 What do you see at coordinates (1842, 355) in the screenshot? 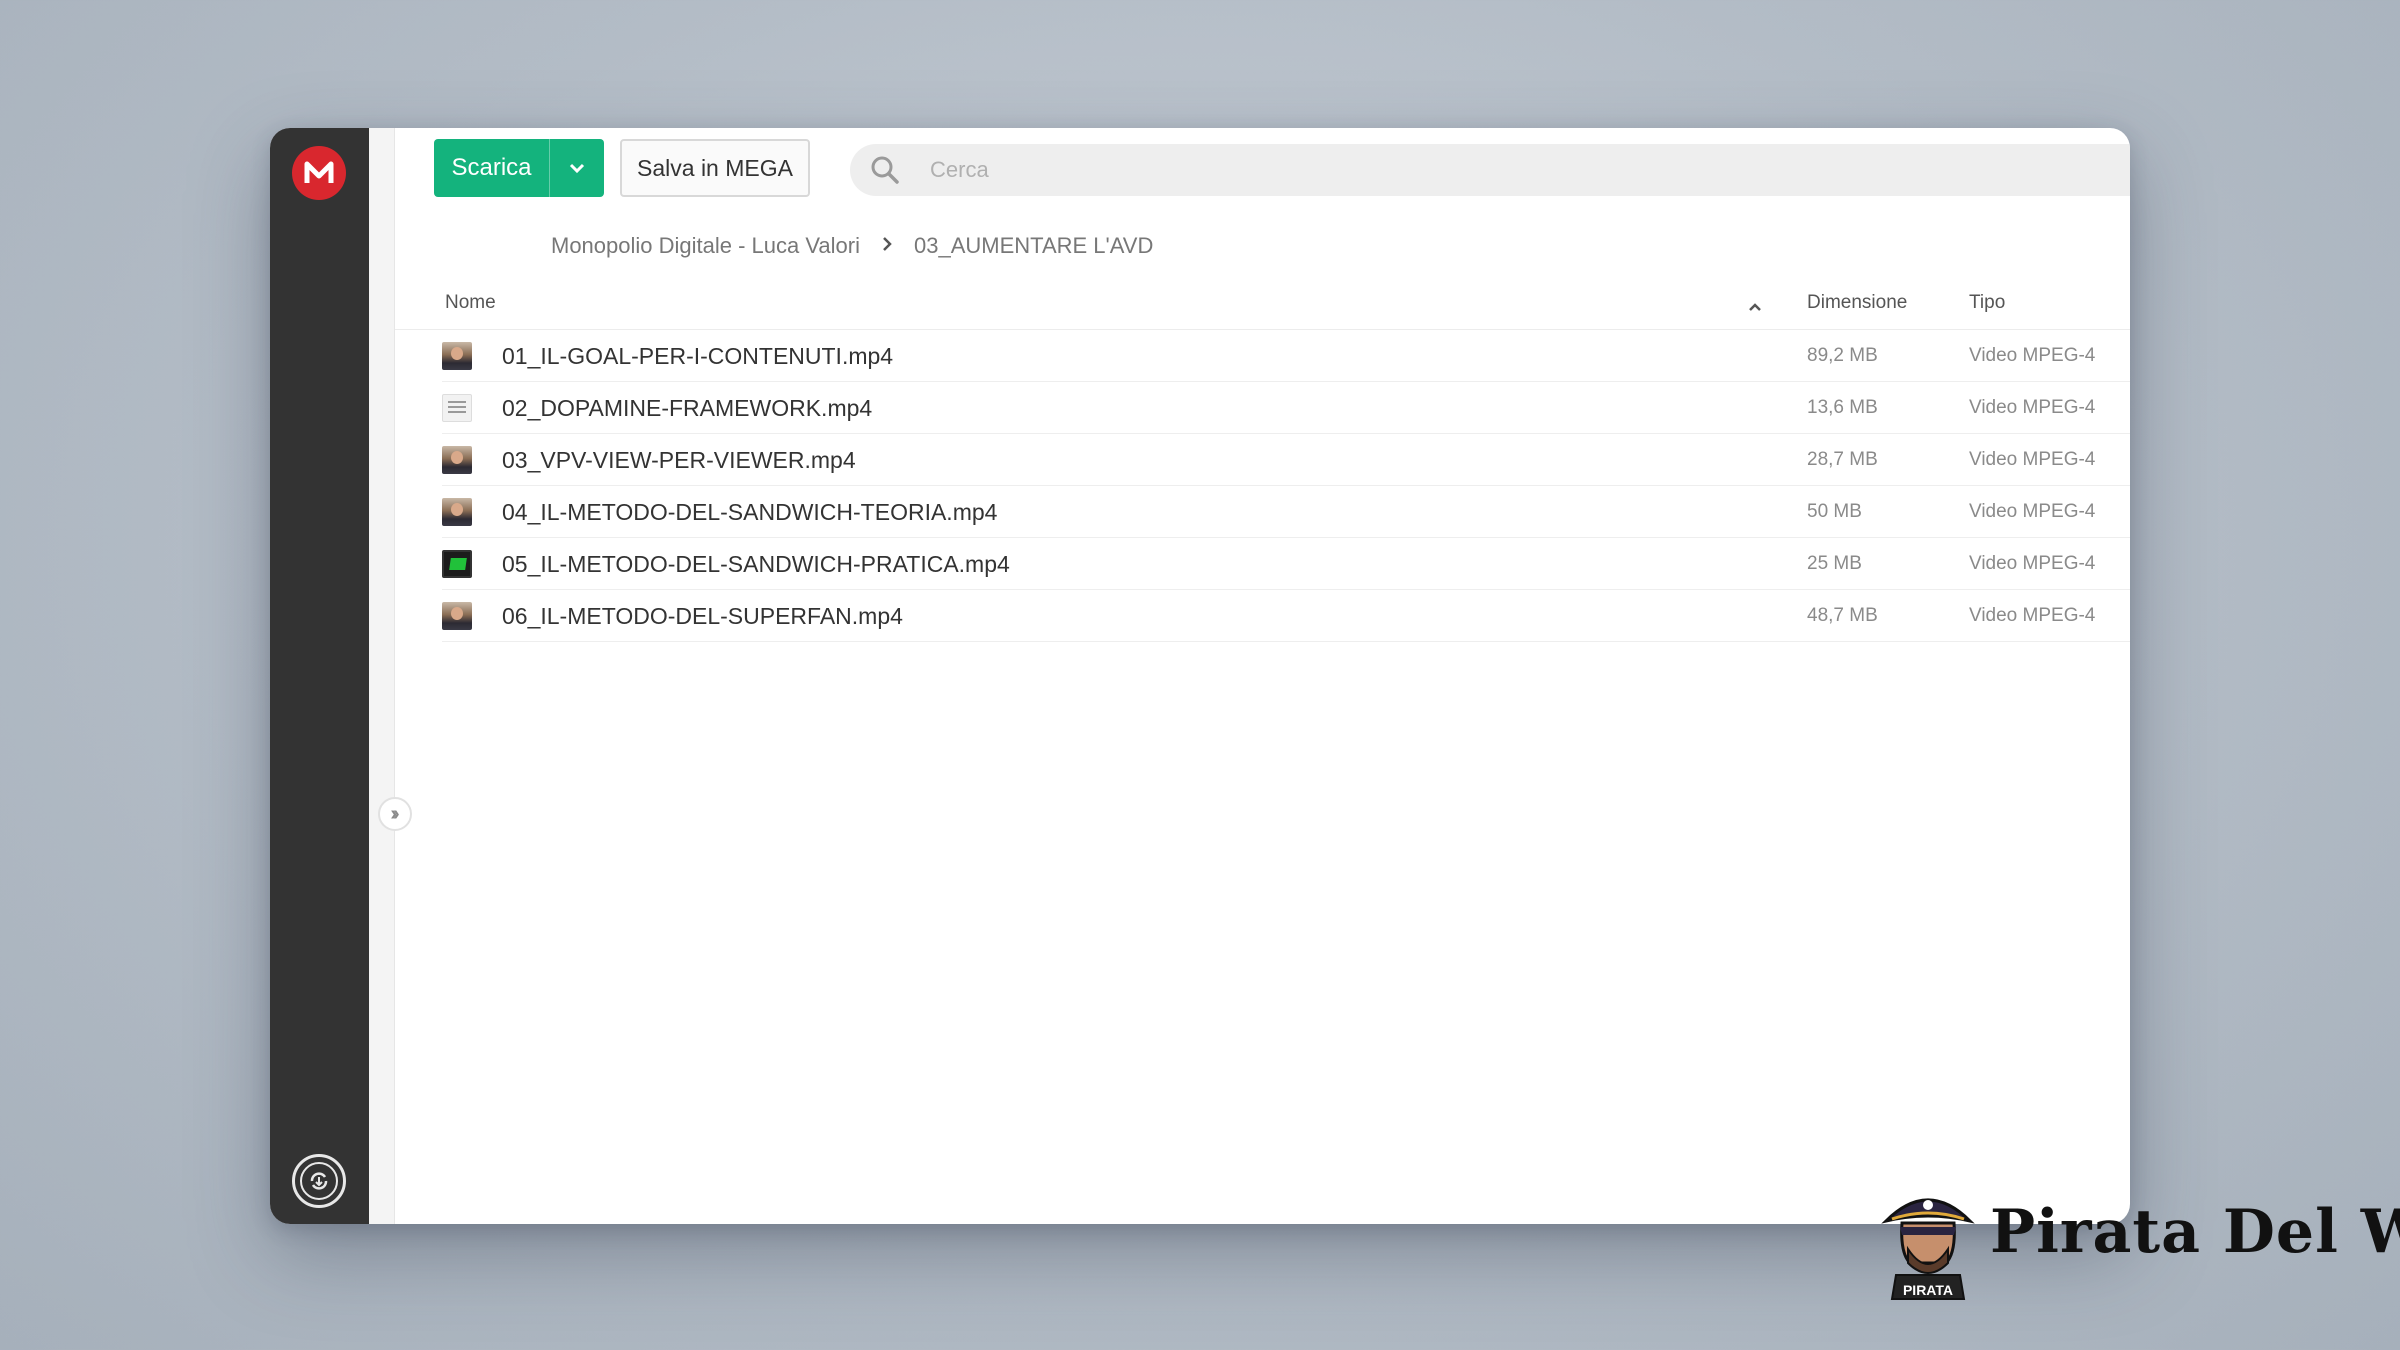
I see `file-size: 89,2 MB` at bounding box center [1842, 355].